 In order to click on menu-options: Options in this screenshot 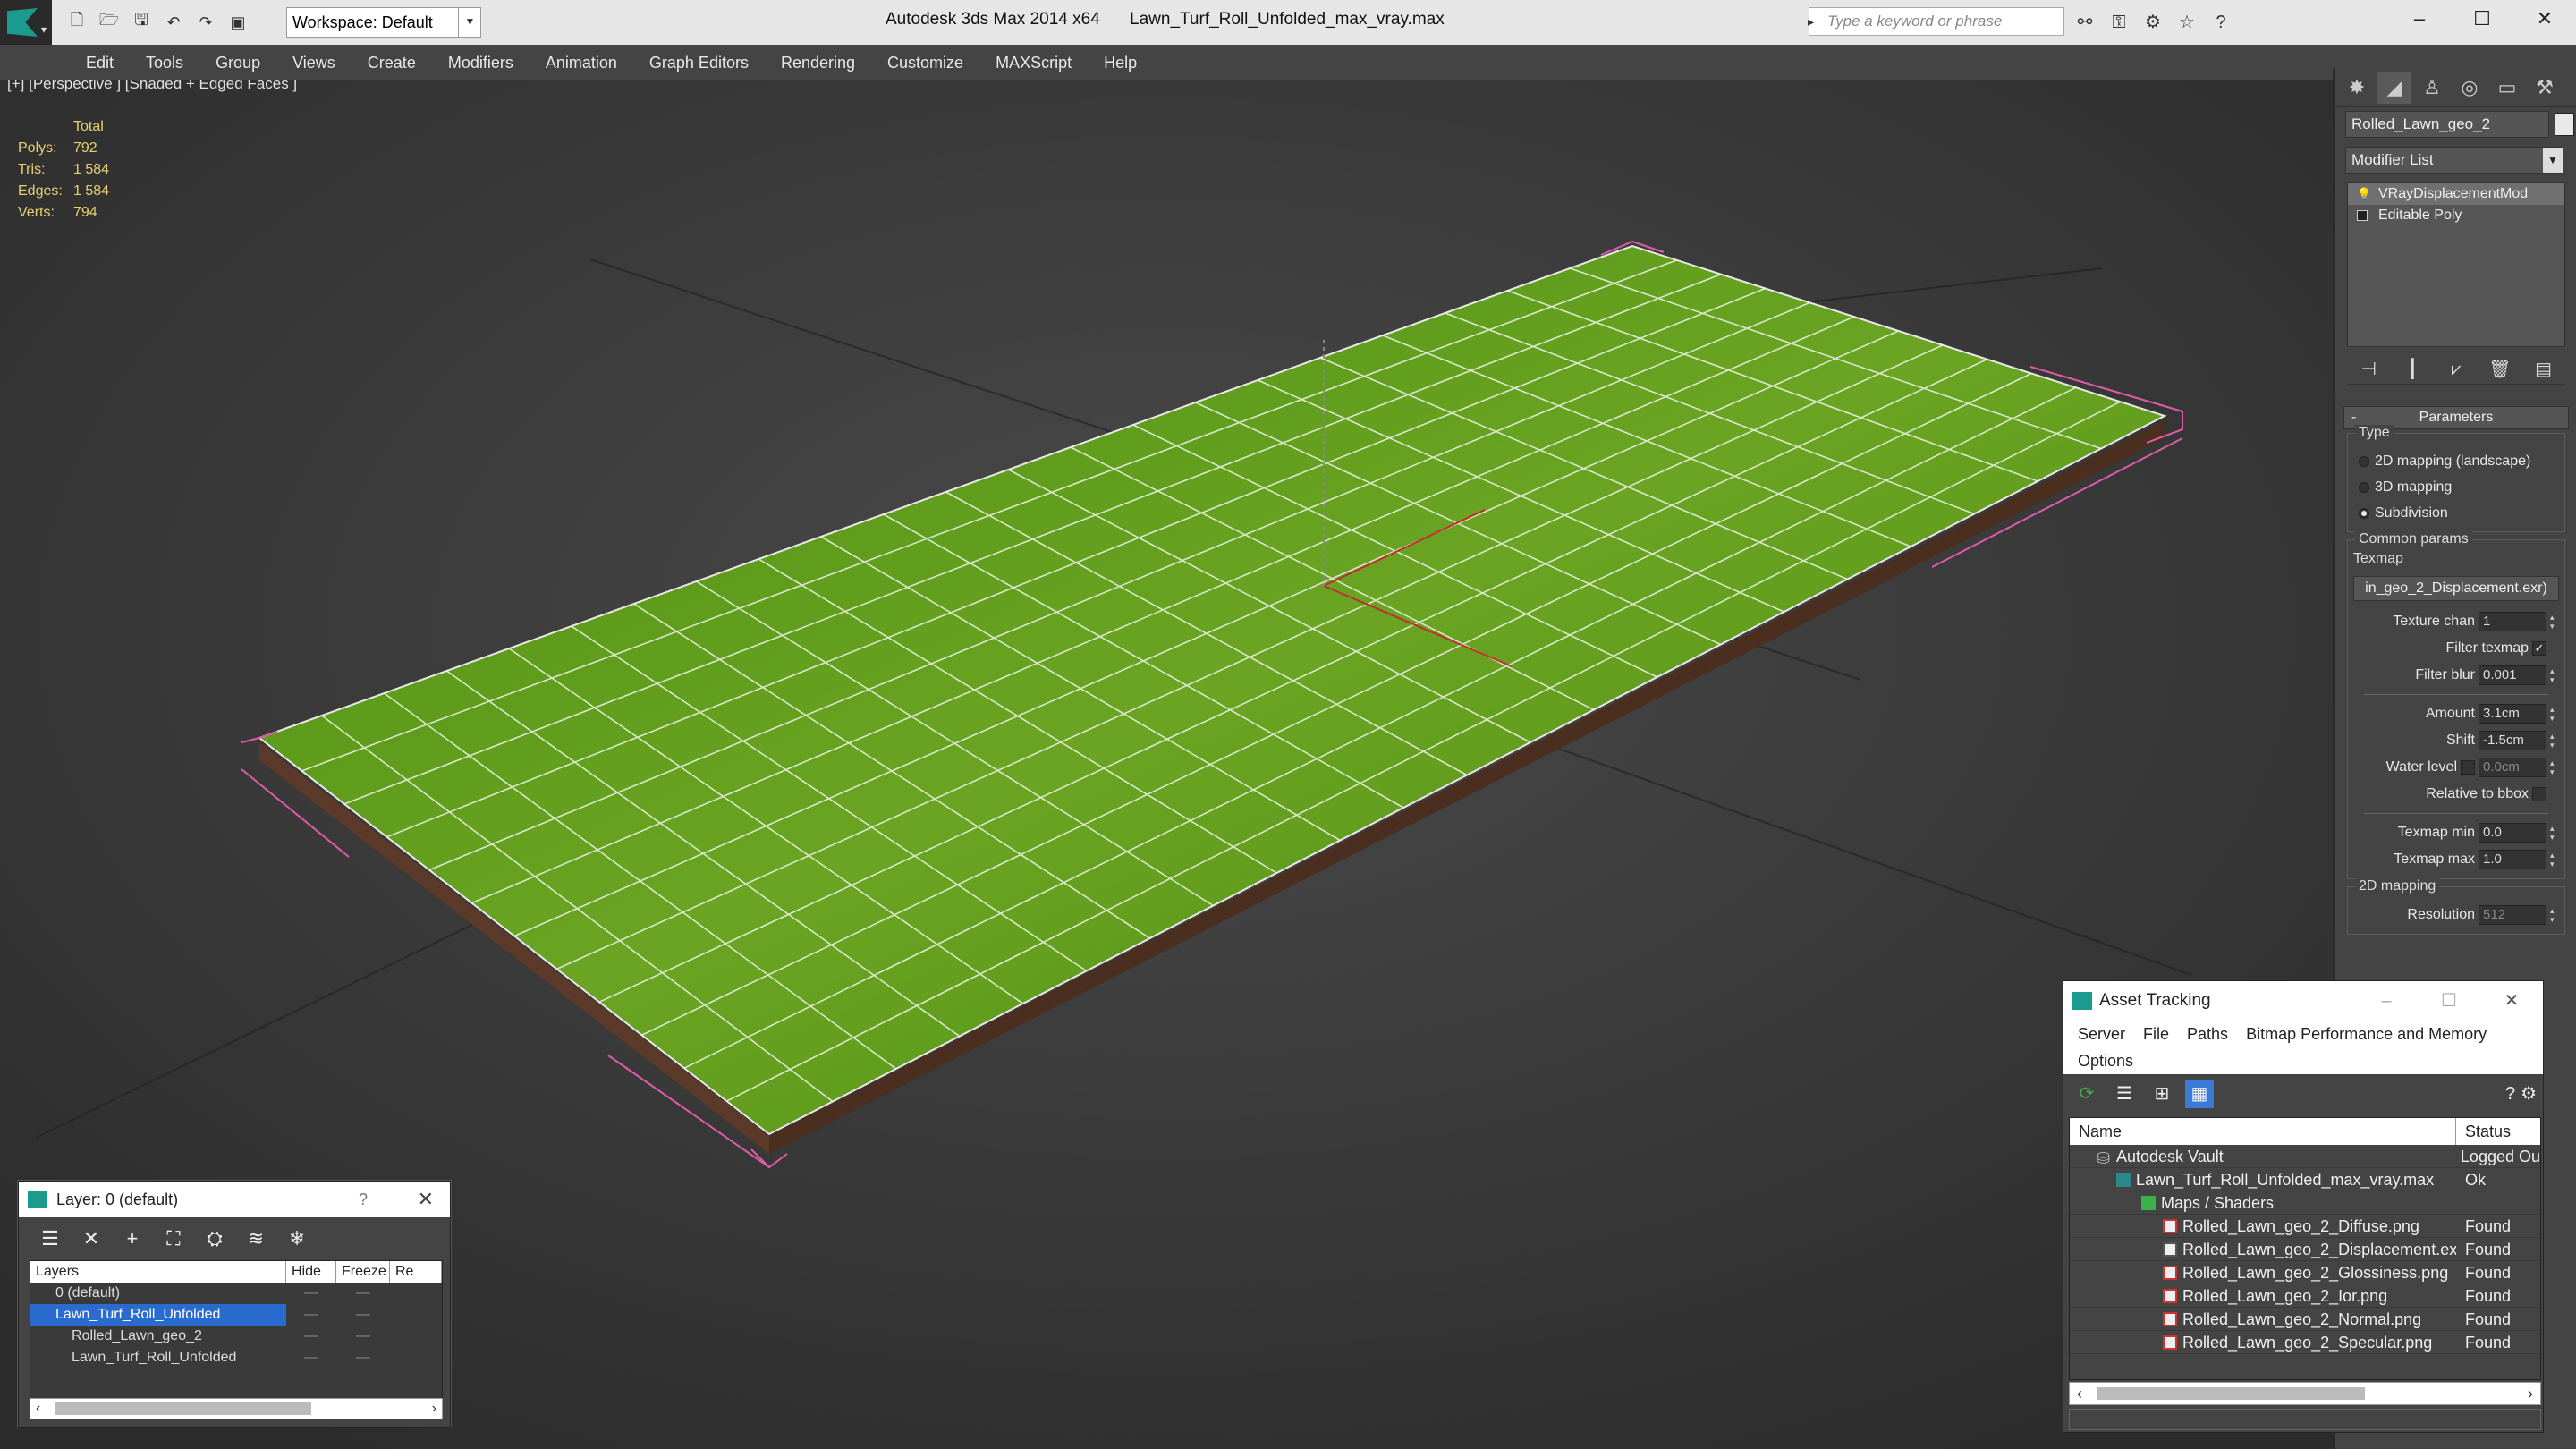, I will do `click(2105, 1060)`.